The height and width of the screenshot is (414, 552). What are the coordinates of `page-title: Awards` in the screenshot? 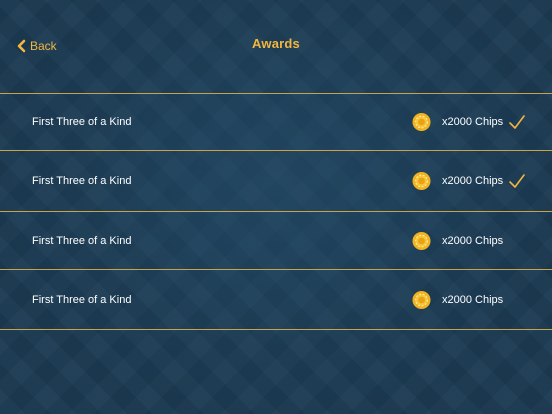 It's located at (276, 43).